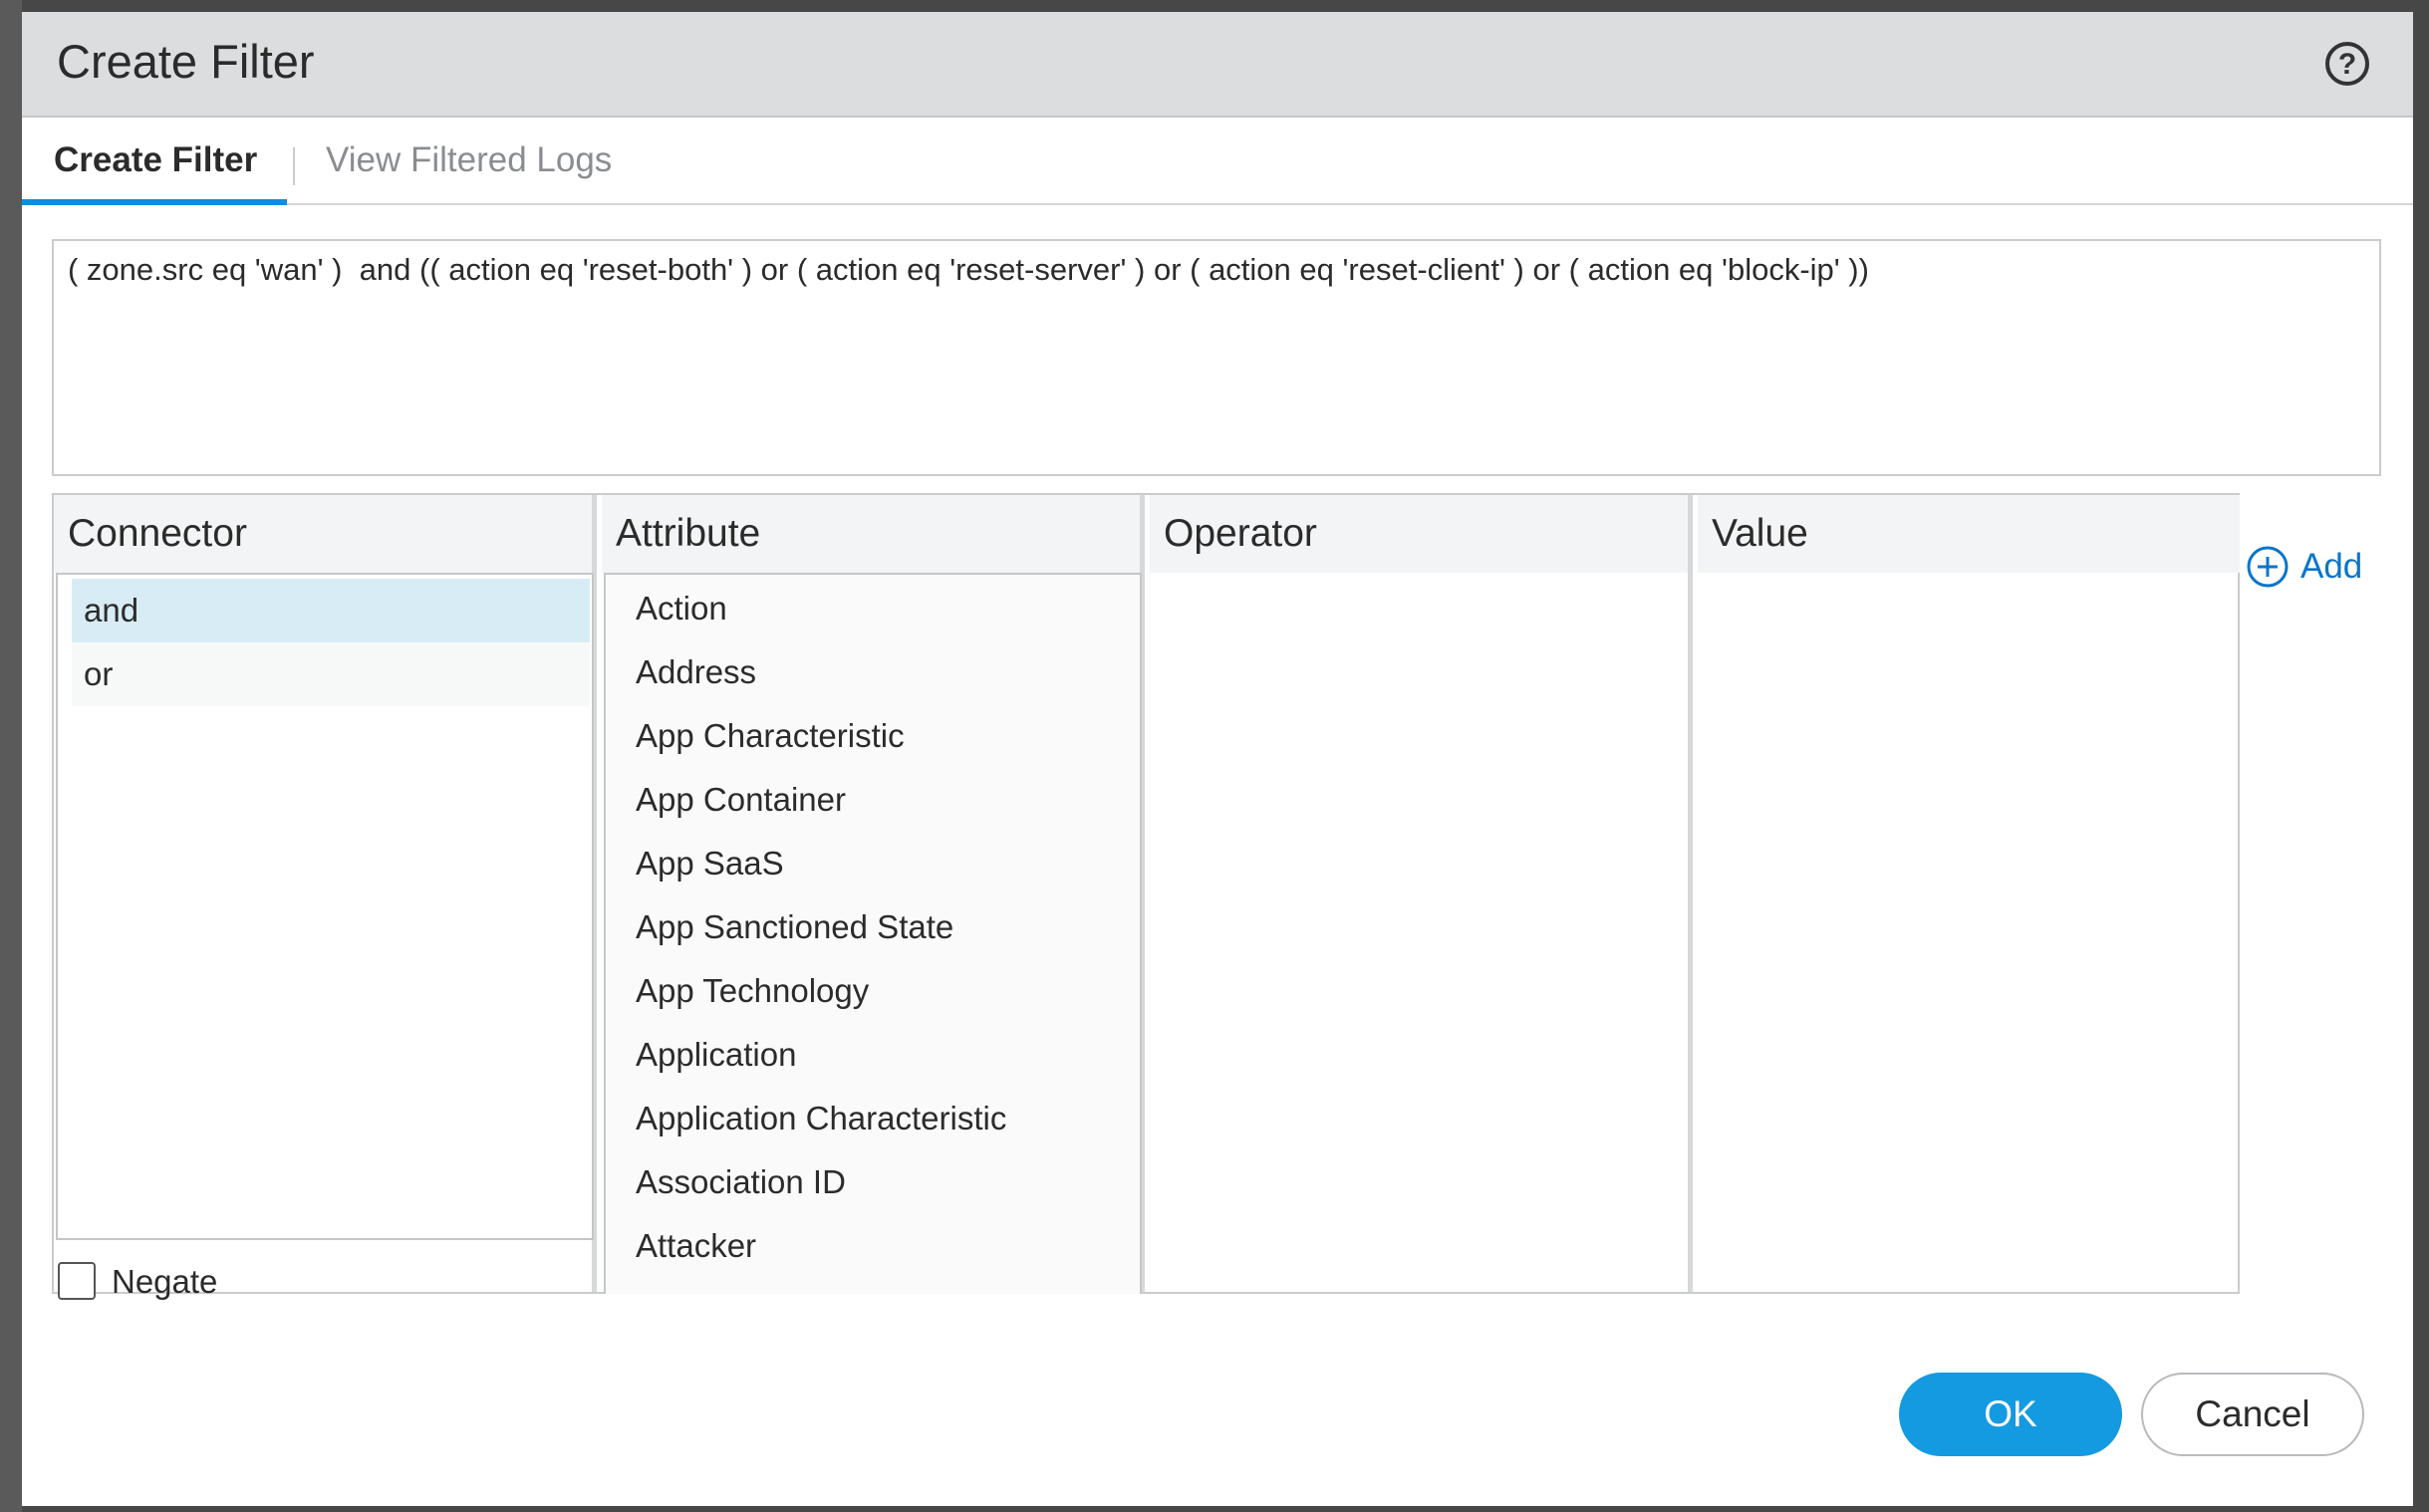  What do you see at coordinates (874, 1055) in the screenshot?
I see `attribute-option: Application` at bounding box center [874, 1055].